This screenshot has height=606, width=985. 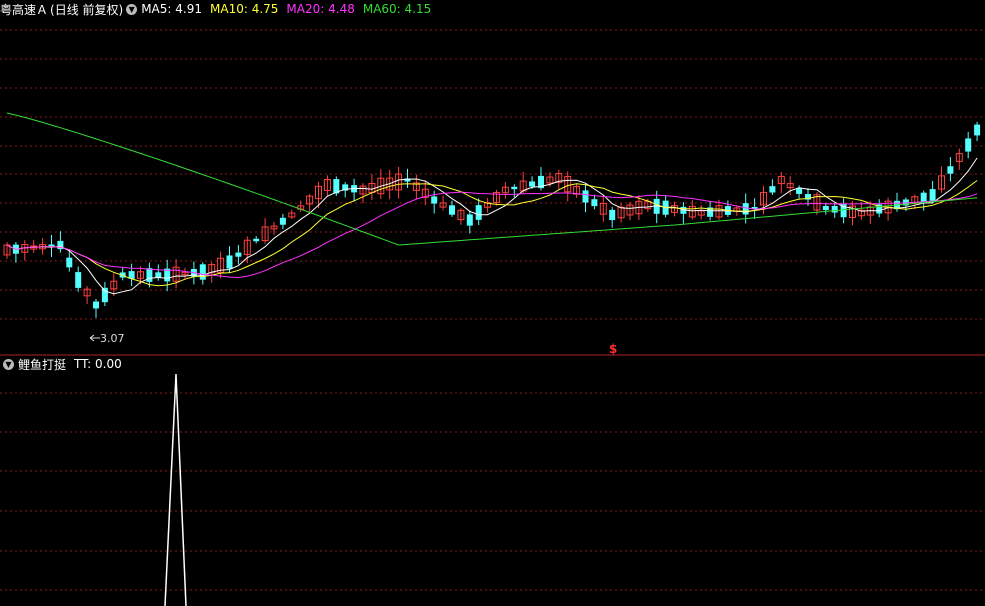 I want to click on ma10-readout: MA10: 4.75, so click(x=244, y=9).